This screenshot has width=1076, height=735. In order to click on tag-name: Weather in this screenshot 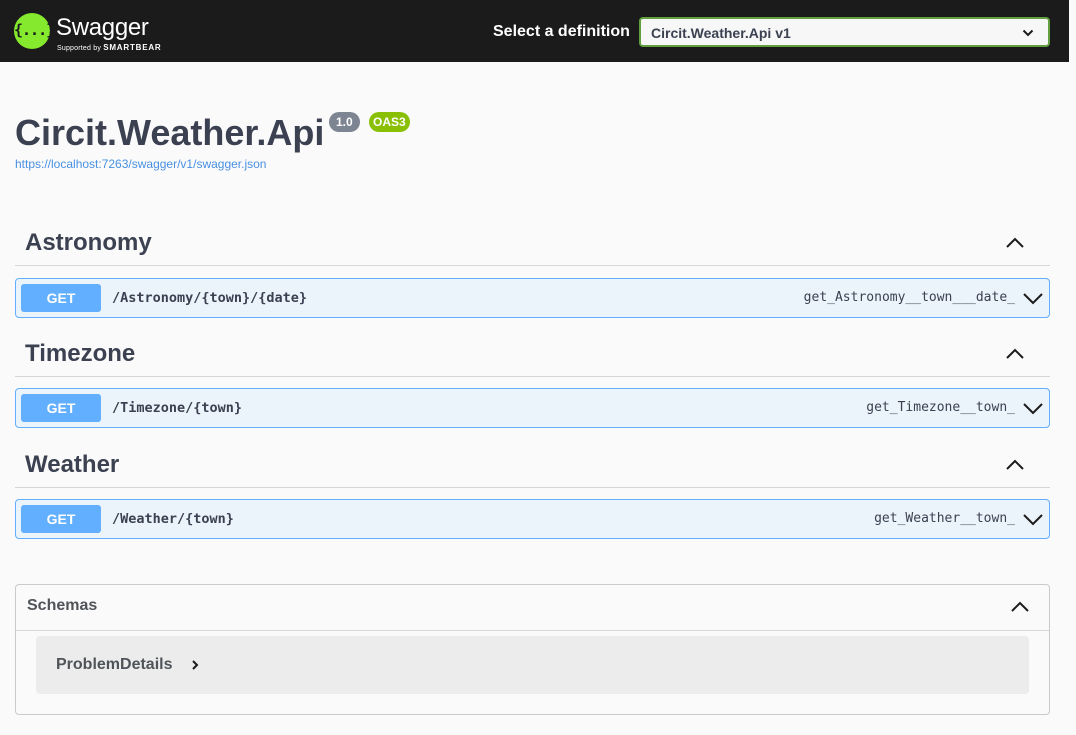, I will do `click(72, 464)`.